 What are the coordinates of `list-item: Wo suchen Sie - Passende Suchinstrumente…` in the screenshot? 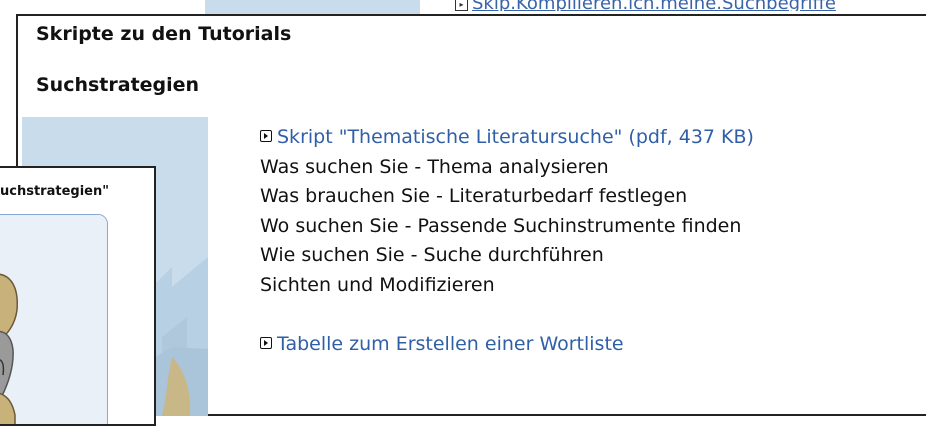 It's located at (501, 225).